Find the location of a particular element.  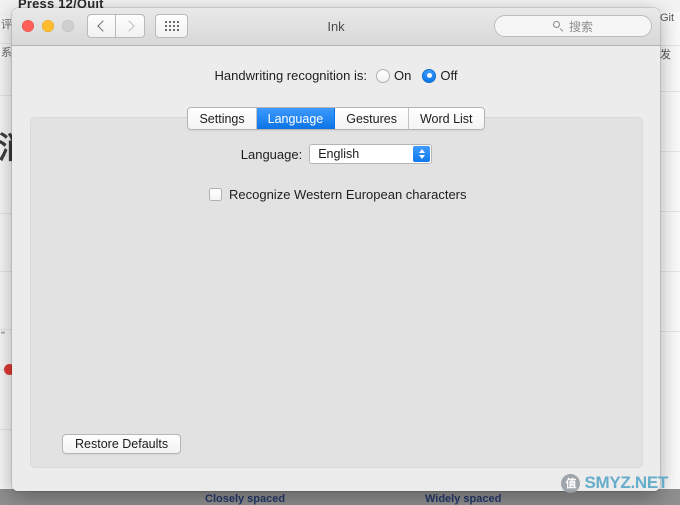

watermark-badge-icon: 值 is located at coordinates (571, 483).